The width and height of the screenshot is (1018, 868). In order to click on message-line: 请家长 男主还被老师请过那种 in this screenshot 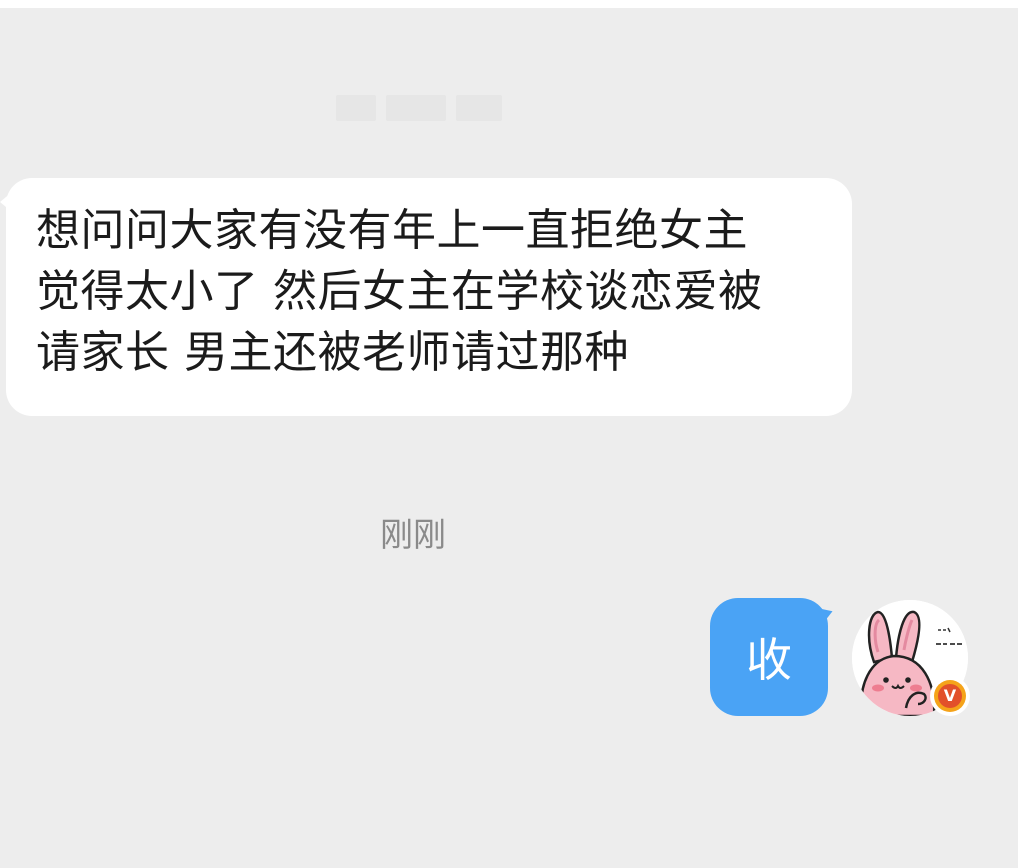, I will do `click(332, 352)`.